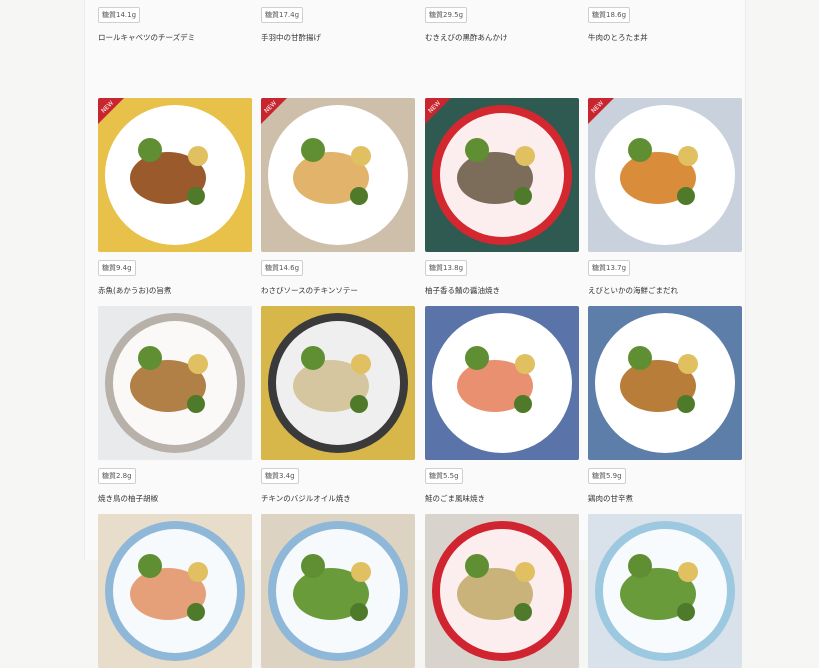  Describe the element at coordinates (309, 290) in the screenshot. I see `product-name: わさびソースのチキンソテー` at that location.